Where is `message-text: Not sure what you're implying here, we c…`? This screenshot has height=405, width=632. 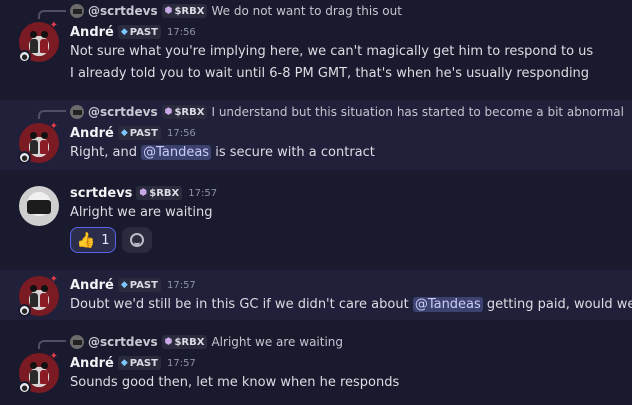 message-text: Not sure what you're implying here, we c… is located at coordinates (332, 51).